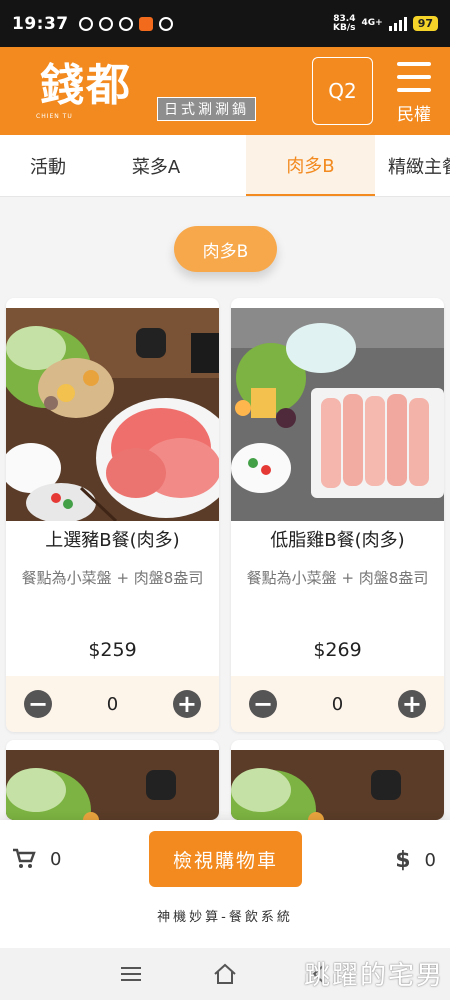 Image resolution: width=450 pixels, height=1000 pixels. What do you see at coordinates (337, 414) in the screenshot?
I see `product-image-chicken` at bounding box center [337, 414].